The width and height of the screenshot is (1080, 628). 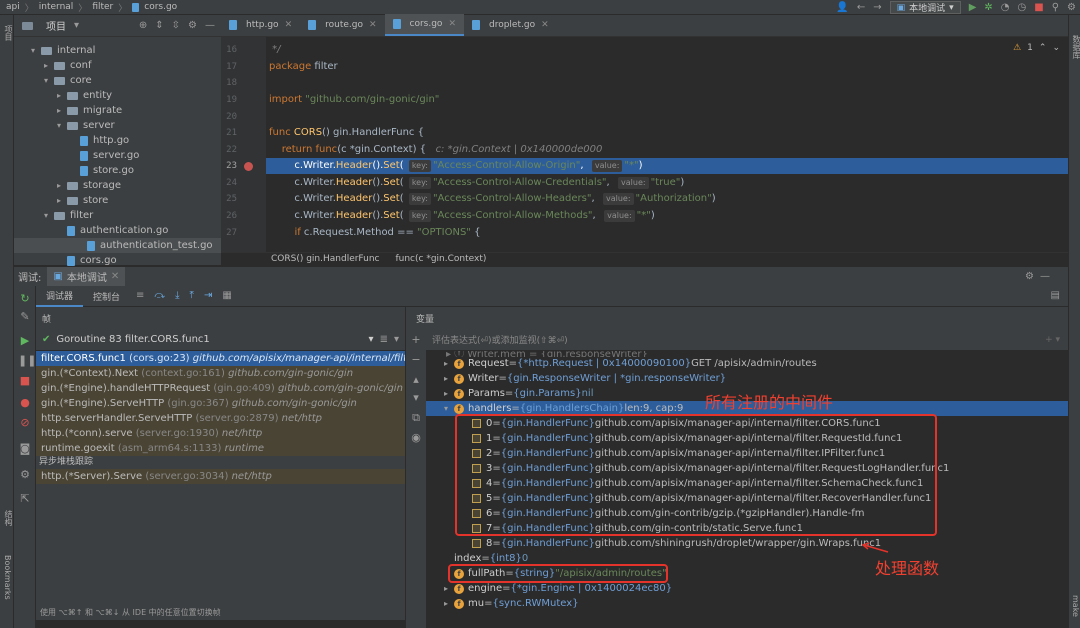 I want to click on breadcrumb-cors-go: cors.go, so click(x=160, y=7).